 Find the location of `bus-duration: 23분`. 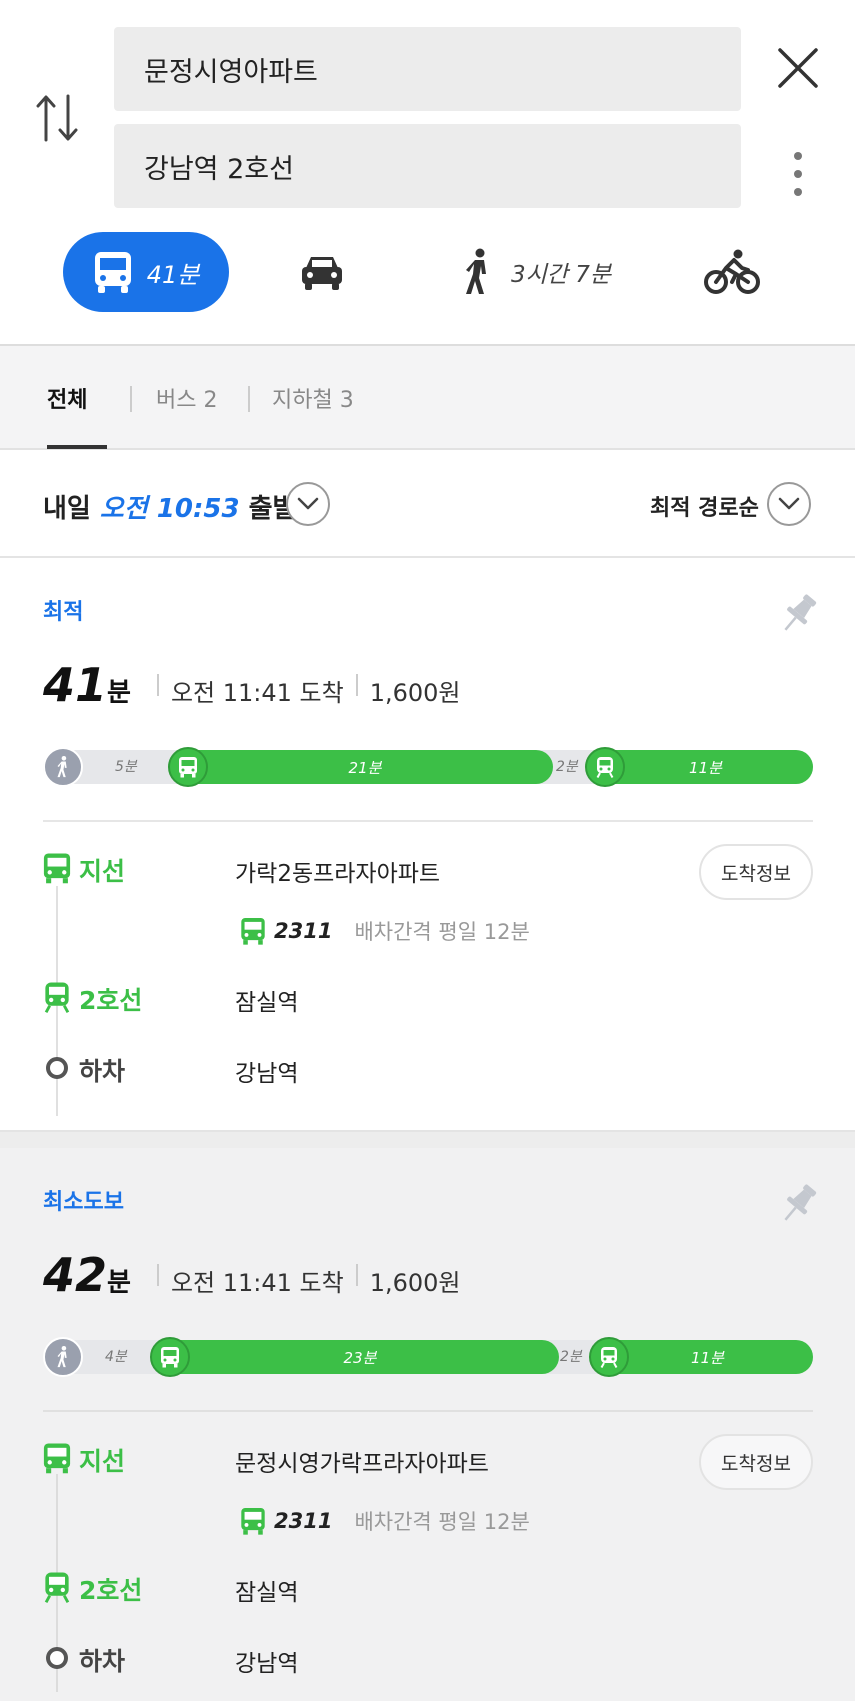

bus-duration: 23분 is located at coordinates (360, 1357).